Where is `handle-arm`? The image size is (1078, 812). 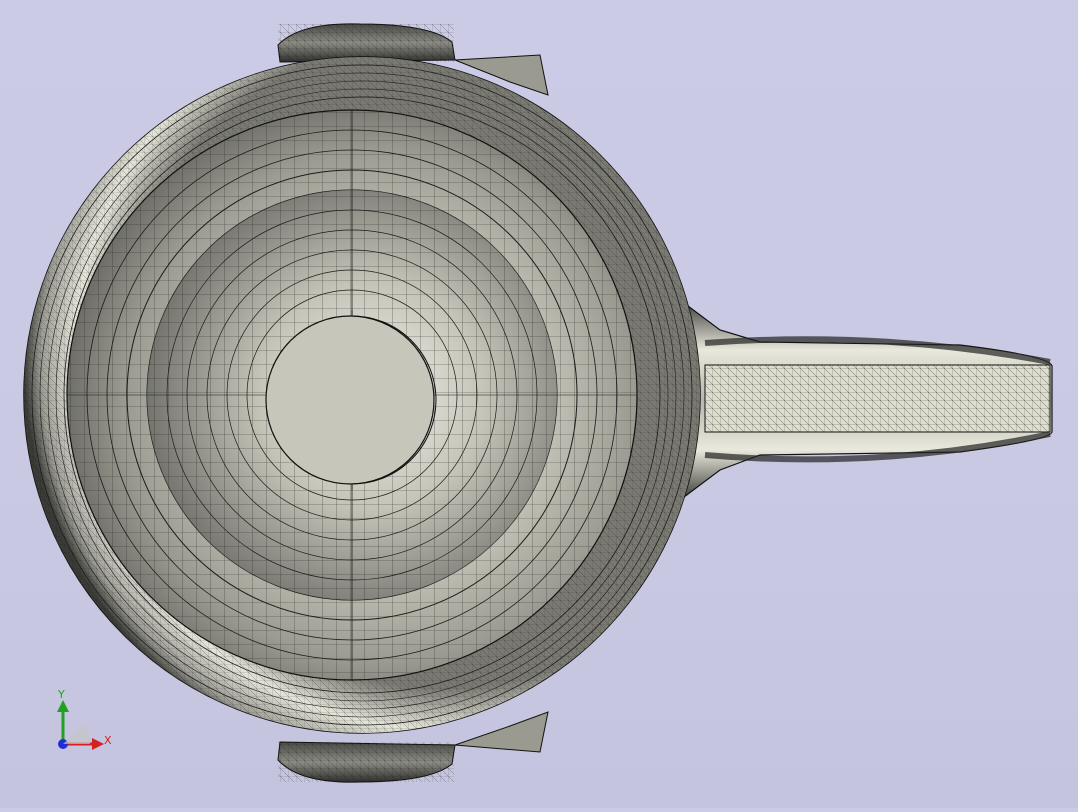
handle-arm is located at coordinates (866, 400).